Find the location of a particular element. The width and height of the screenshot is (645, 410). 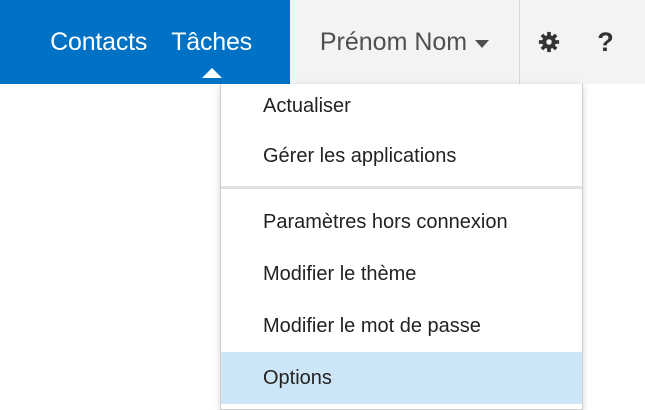

help-icon: ? is located at coordinates (605, 41).